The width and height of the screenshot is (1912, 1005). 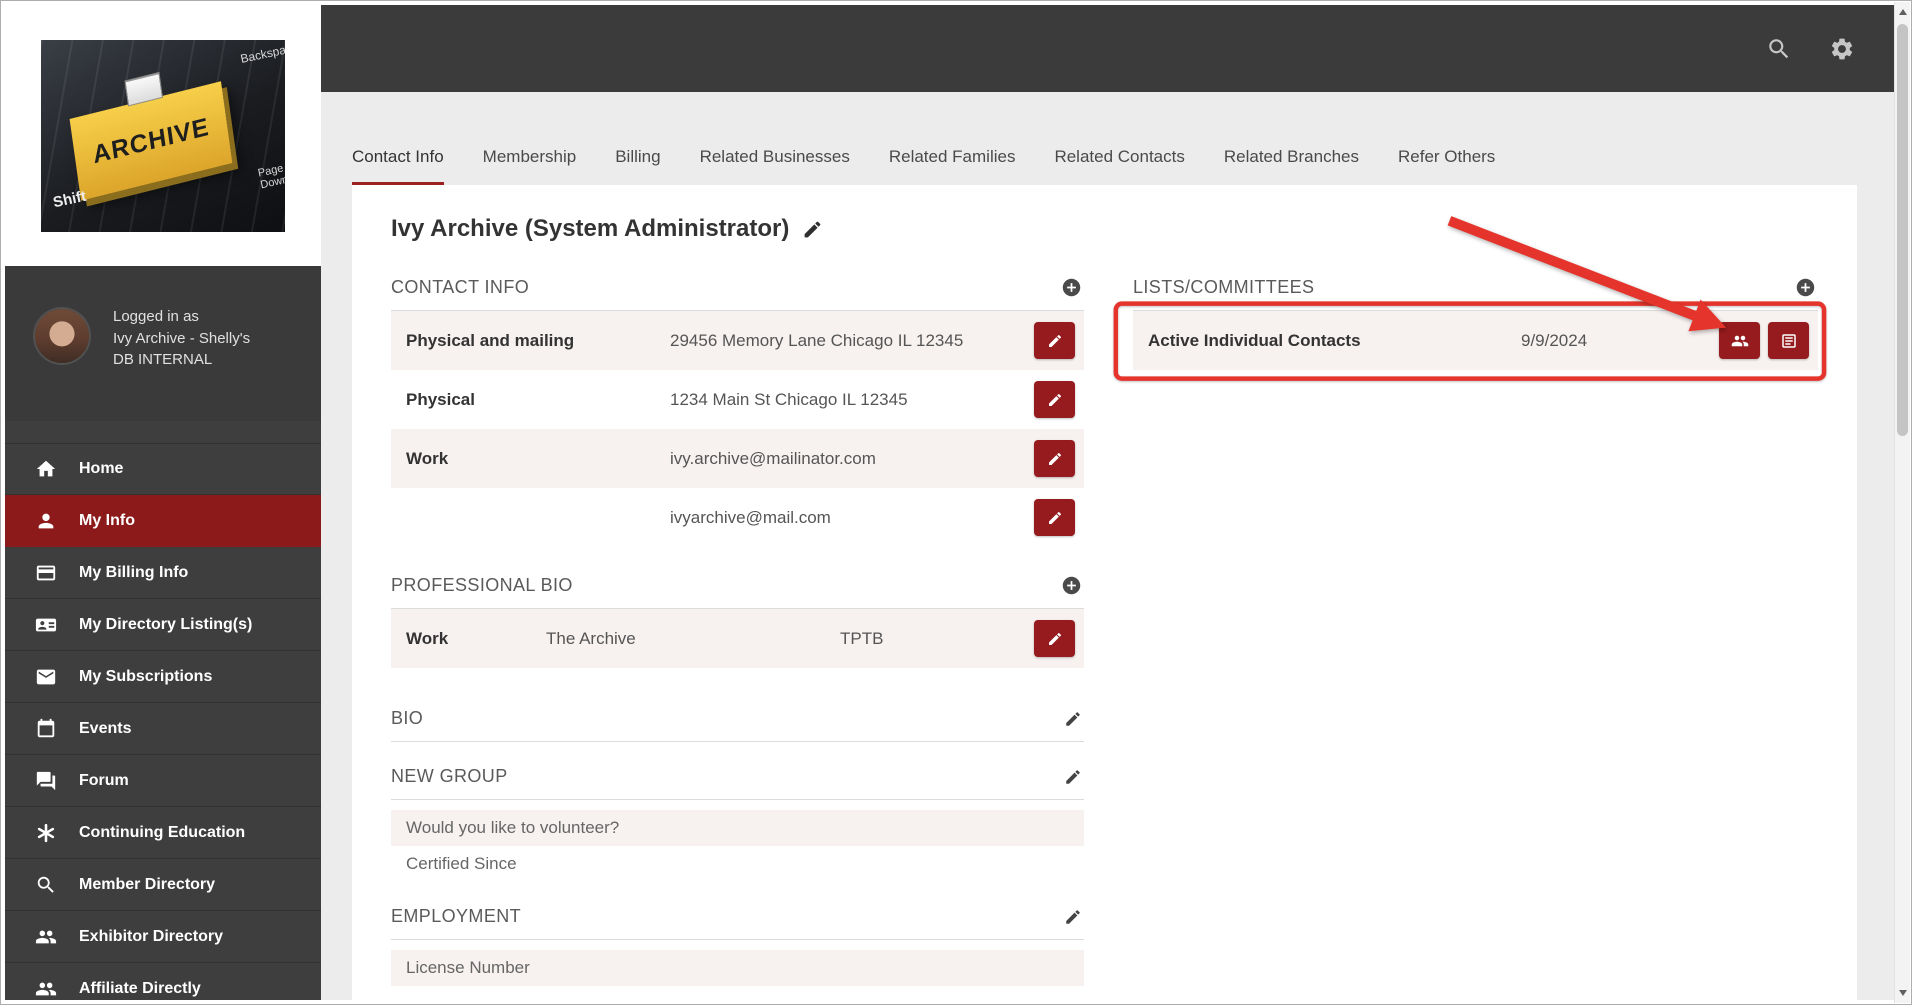 What do you see at coordinates (862, 638) in the screenshot?
I see `row-value-secondary: TPTB` at bounding box center [862, 638].